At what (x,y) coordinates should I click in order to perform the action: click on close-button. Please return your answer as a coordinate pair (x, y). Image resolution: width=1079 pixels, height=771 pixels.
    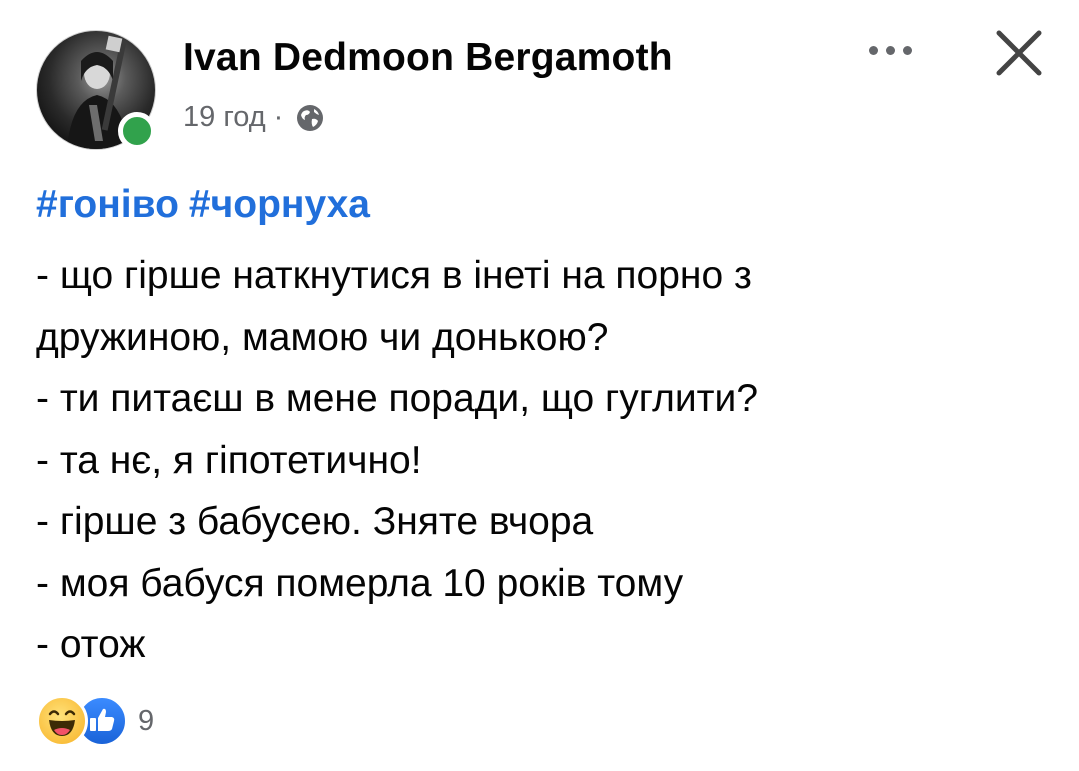
    Looking at the image, I should click on (1019, 53).